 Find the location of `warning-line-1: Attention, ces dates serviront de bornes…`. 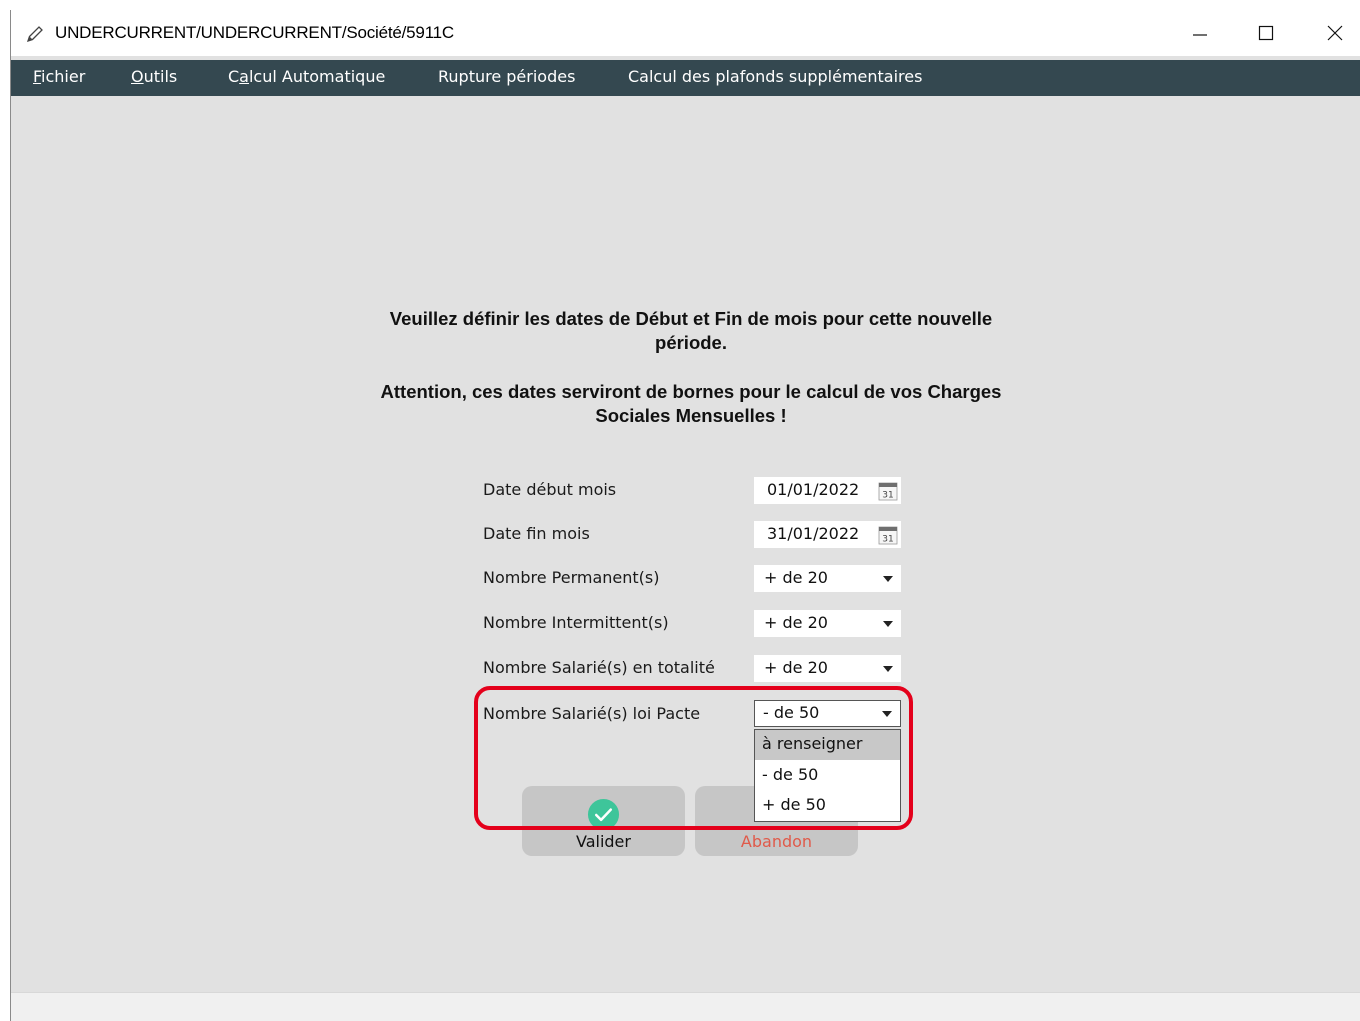

warning-line-1: Attention, ces dates serviront de bornes… is located at coordinates (691, 391).